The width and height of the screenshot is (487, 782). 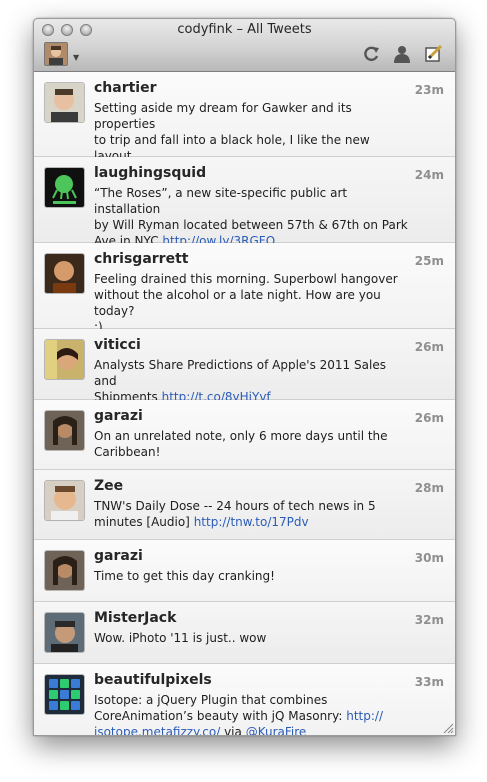 What do you see at coordinates (153, 680) in the screenshot?
I see `tweet-username: beautifulpixels` at bounding box center [153, 680].